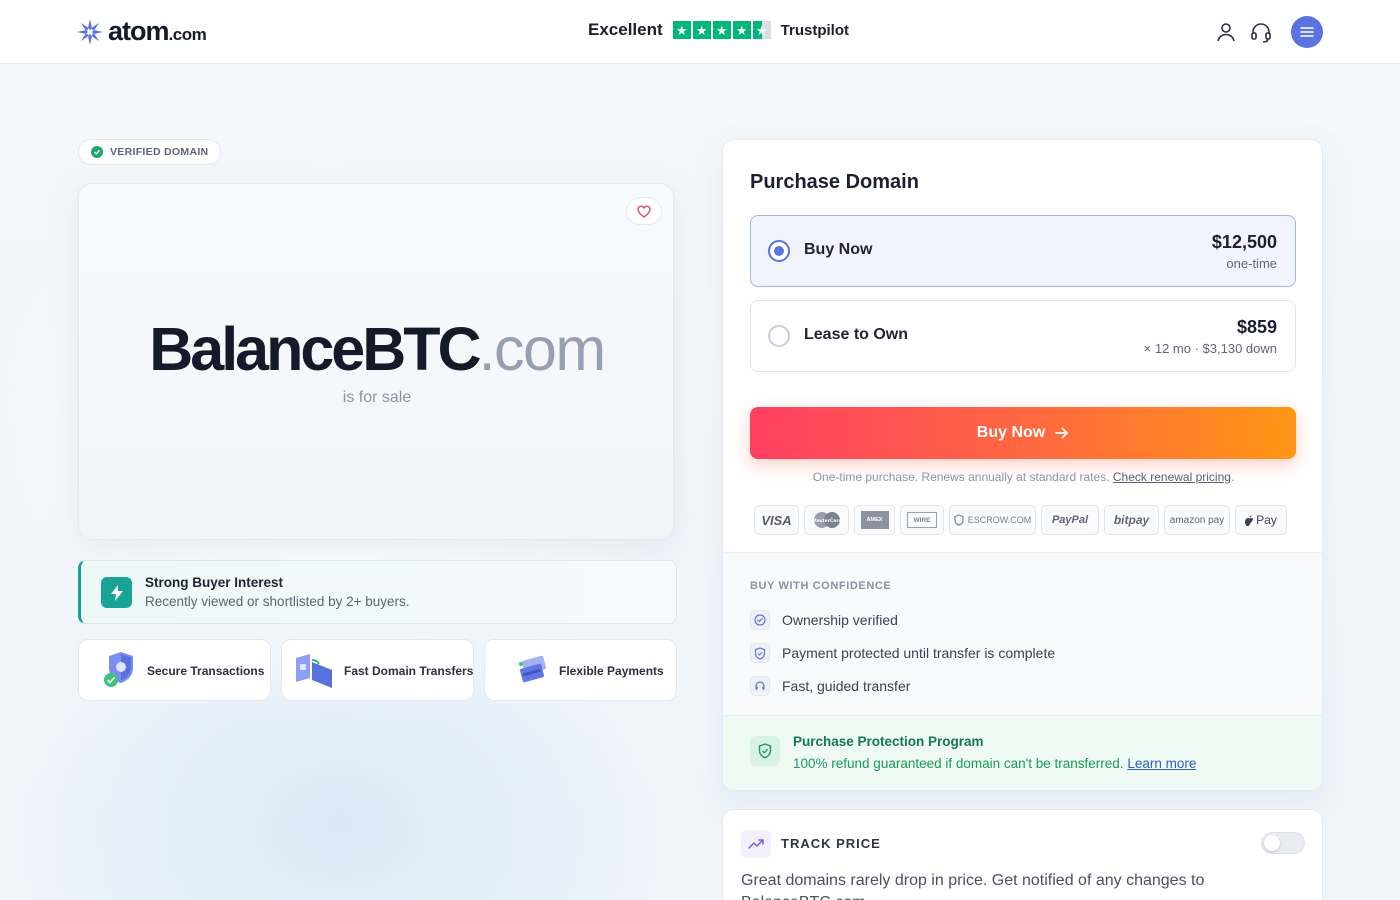 The height and width of the screenshot is (900, 1400). I want to click on feature-label: Secure Transactions, so click(206, 671).